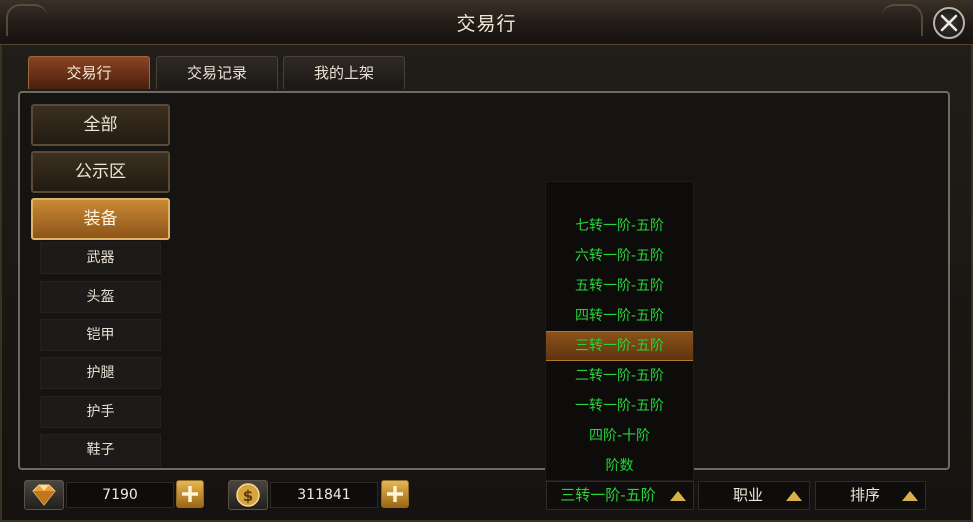  I want to click on class-filter-dropdown: 职业, so click(754, 495).